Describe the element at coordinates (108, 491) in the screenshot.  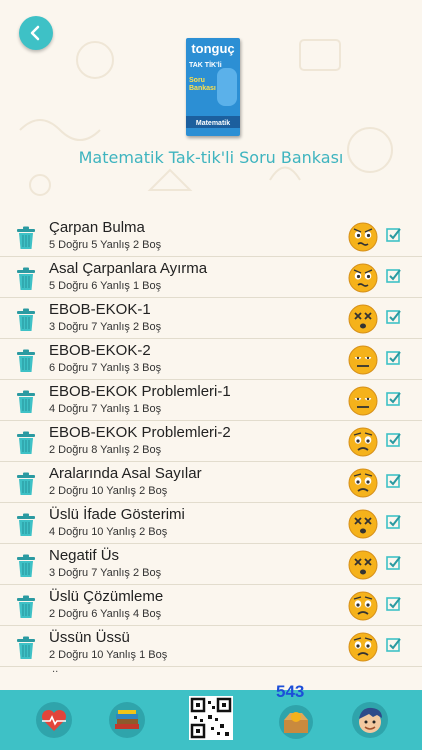
I see `test-stats: 2 Doğru 10 Yanlış 2 Boş` at that location.